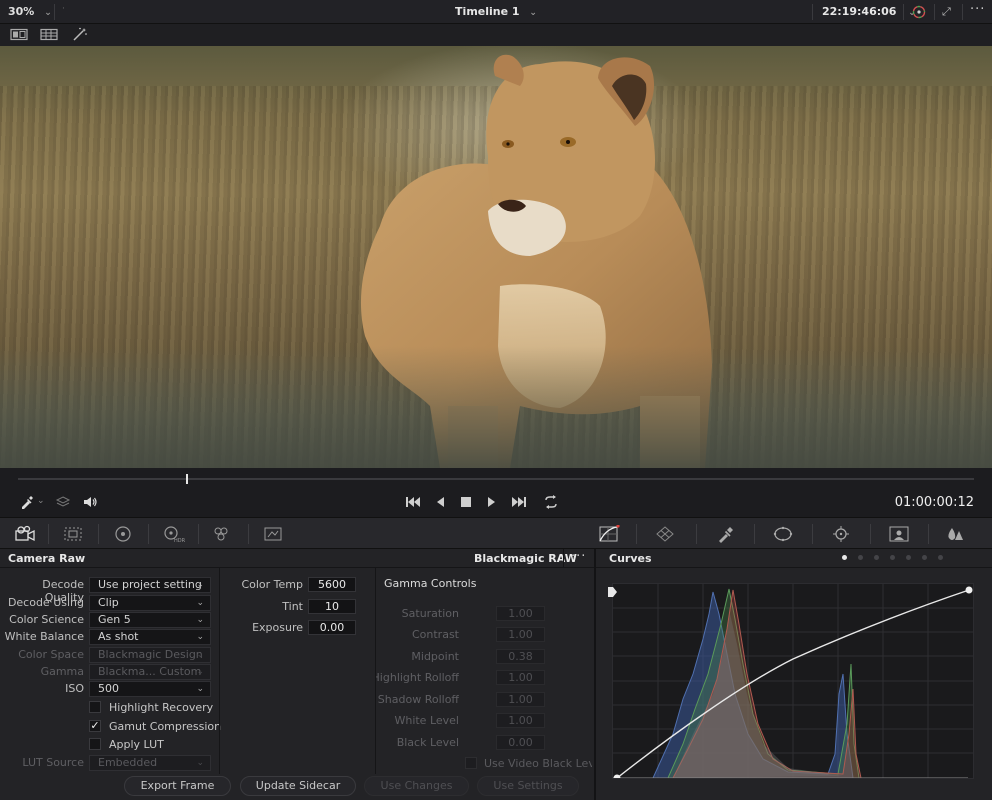 The image size is (992, 800). I want to click on transport-controls: ⌄, so click(496, 503).